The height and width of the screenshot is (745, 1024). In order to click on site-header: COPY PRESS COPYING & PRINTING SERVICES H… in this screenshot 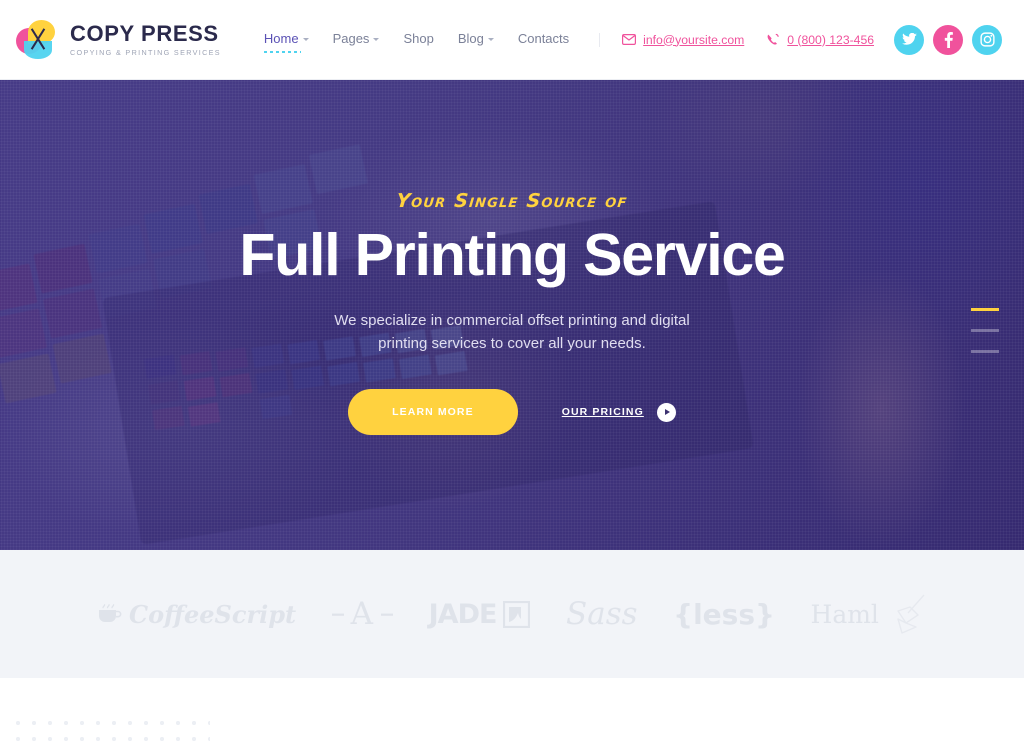, I will do `click(512, 40)`.